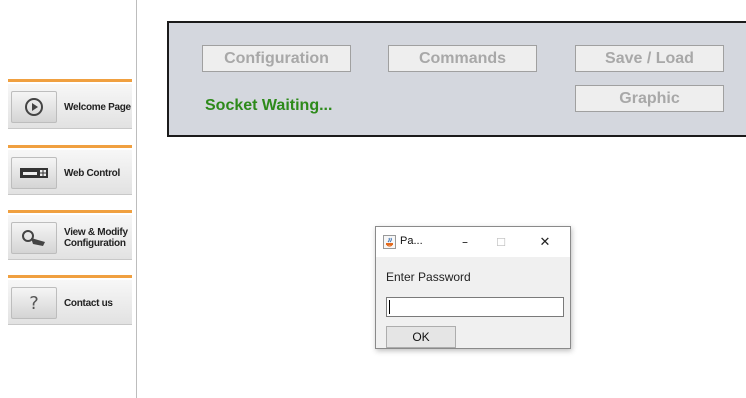 Image resolution: width=746 pixels, height=398 pixels. I want to click on sidebar-item-label: Web Control, so click(92, 173).